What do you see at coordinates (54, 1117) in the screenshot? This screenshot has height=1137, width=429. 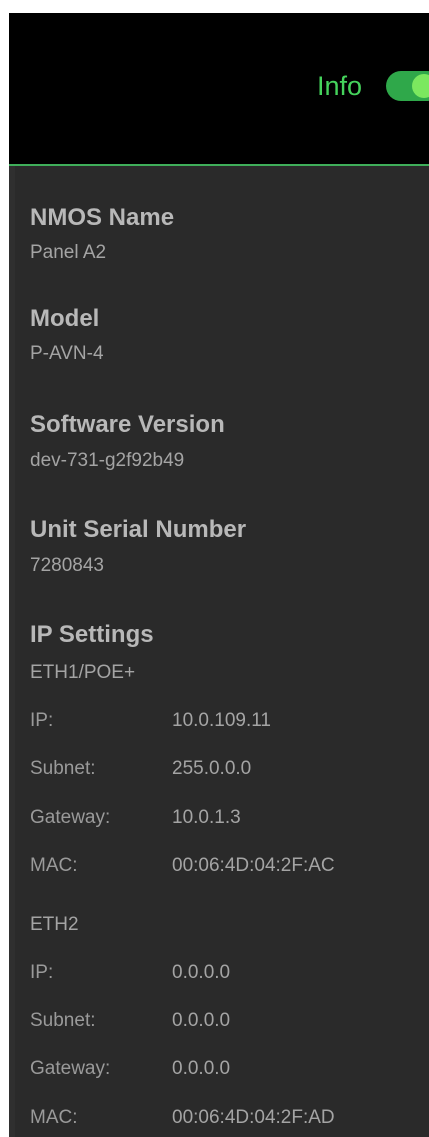 I see `eth2-mac-key: MAC:` at bounding box center [54, 1117].